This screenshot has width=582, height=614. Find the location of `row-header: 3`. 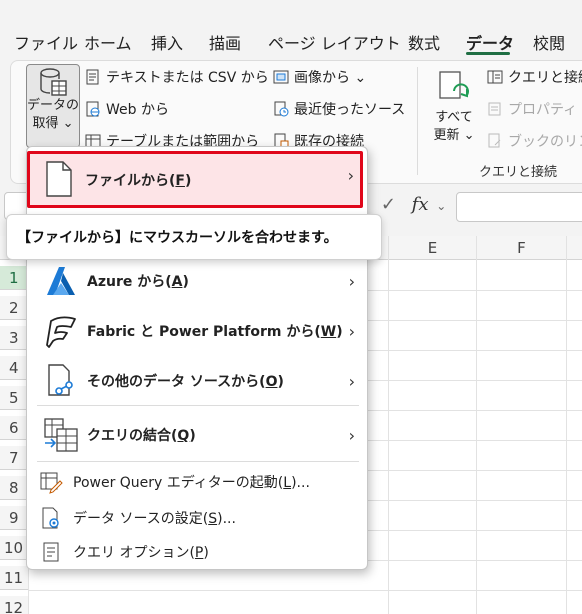

row-header: 3 is located at coordinates (14, 338).